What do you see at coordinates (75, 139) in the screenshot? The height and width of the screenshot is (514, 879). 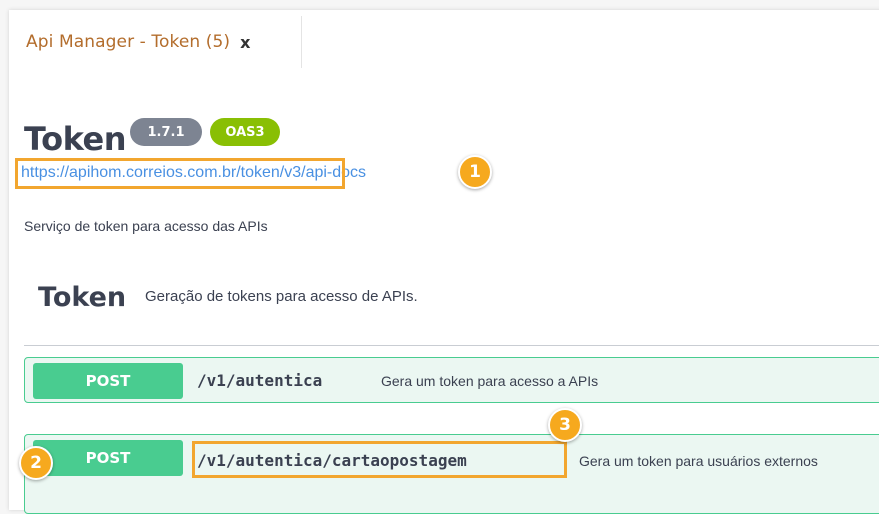 I see `api-title: Token` at bounding box center [75, 139].